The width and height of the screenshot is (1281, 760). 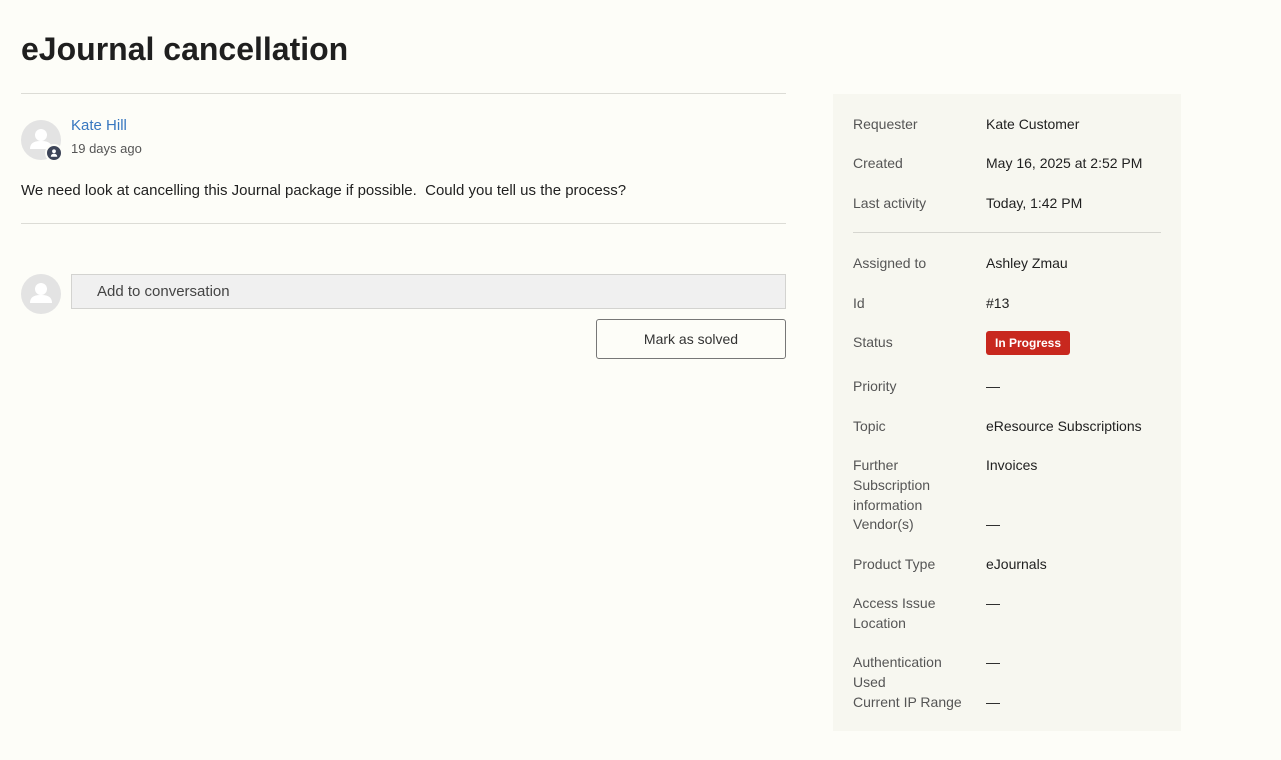 What do you see at coordinates (892, 485) in the screenshot?
I see `detail-label: Further Subscription information` at bounding box center [892, 485].